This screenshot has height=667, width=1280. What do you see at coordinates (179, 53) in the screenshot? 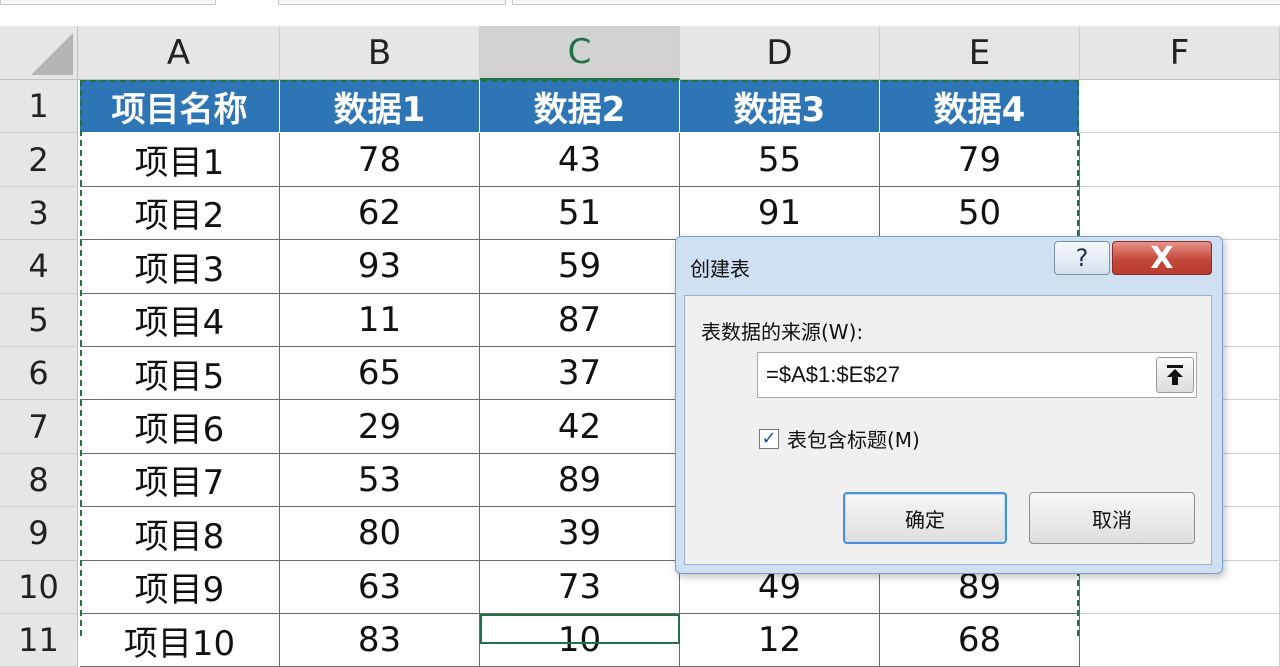
I see `column-header-a: A` at bounding box center [179, 53].